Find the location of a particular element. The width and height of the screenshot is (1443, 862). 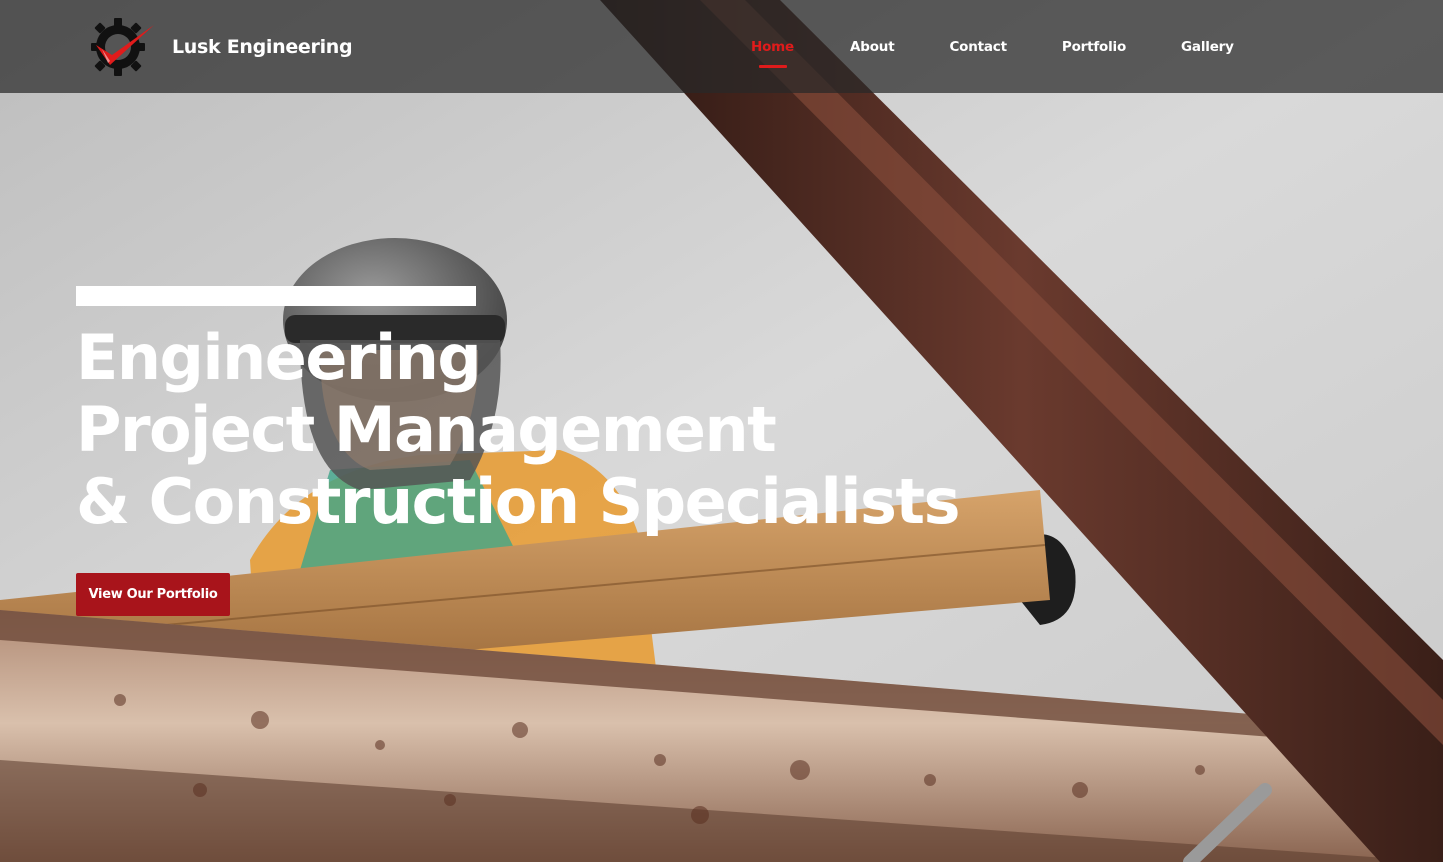

view-portfolio-button: View Our Portfolio is located at coordinates (153, 594).